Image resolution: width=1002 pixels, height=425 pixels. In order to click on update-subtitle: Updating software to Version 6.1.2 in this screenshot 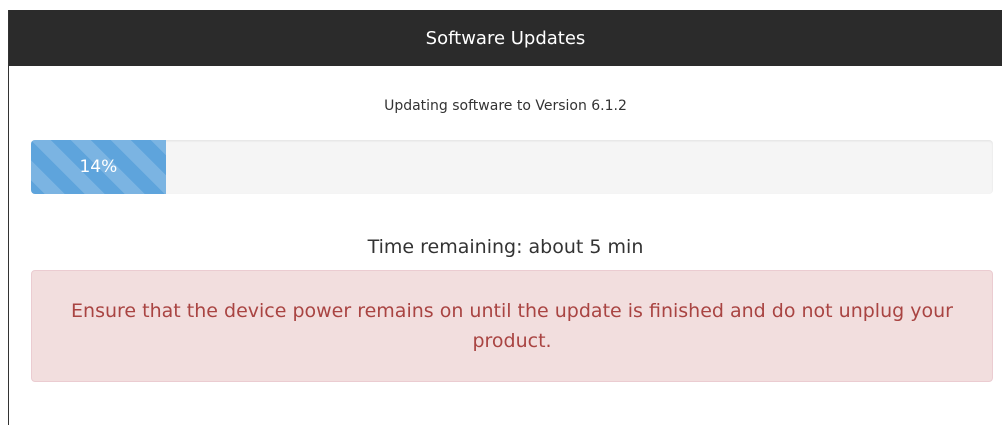, I will do `click(505, 106)`.